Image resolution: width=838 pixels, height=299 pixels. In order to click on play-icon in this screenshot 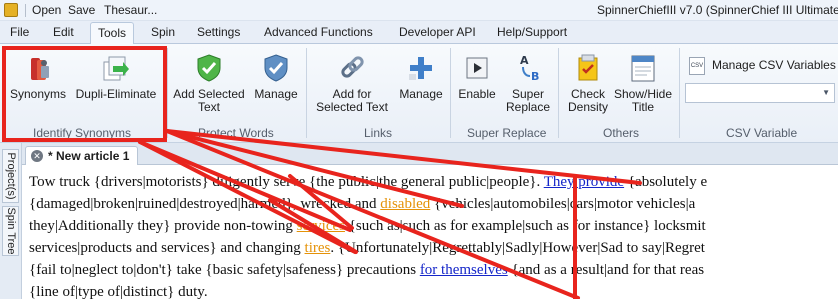, I will do `click(477, 68)`.